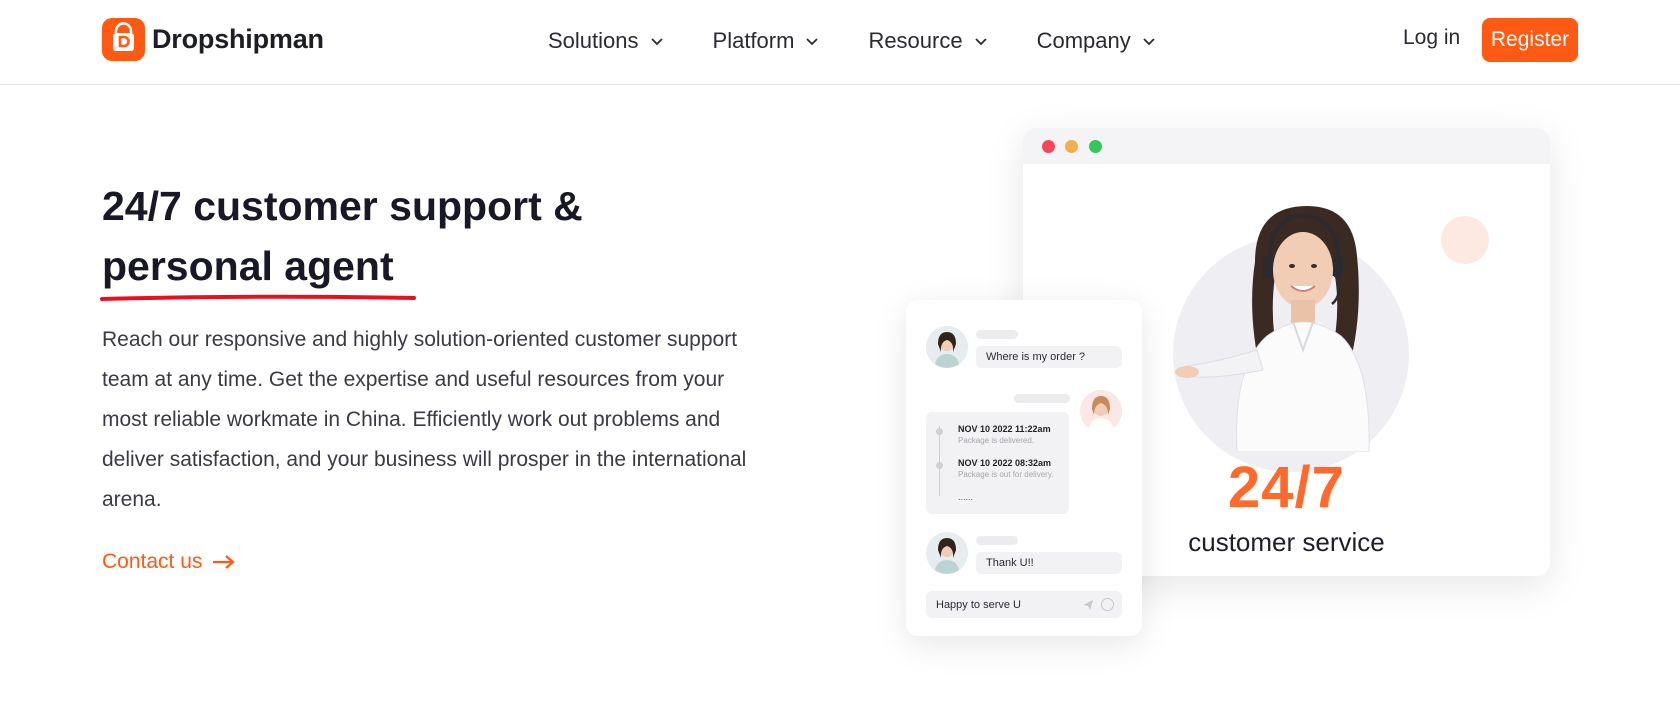  I want to click on login-link: Log in, so click(1431, 38).